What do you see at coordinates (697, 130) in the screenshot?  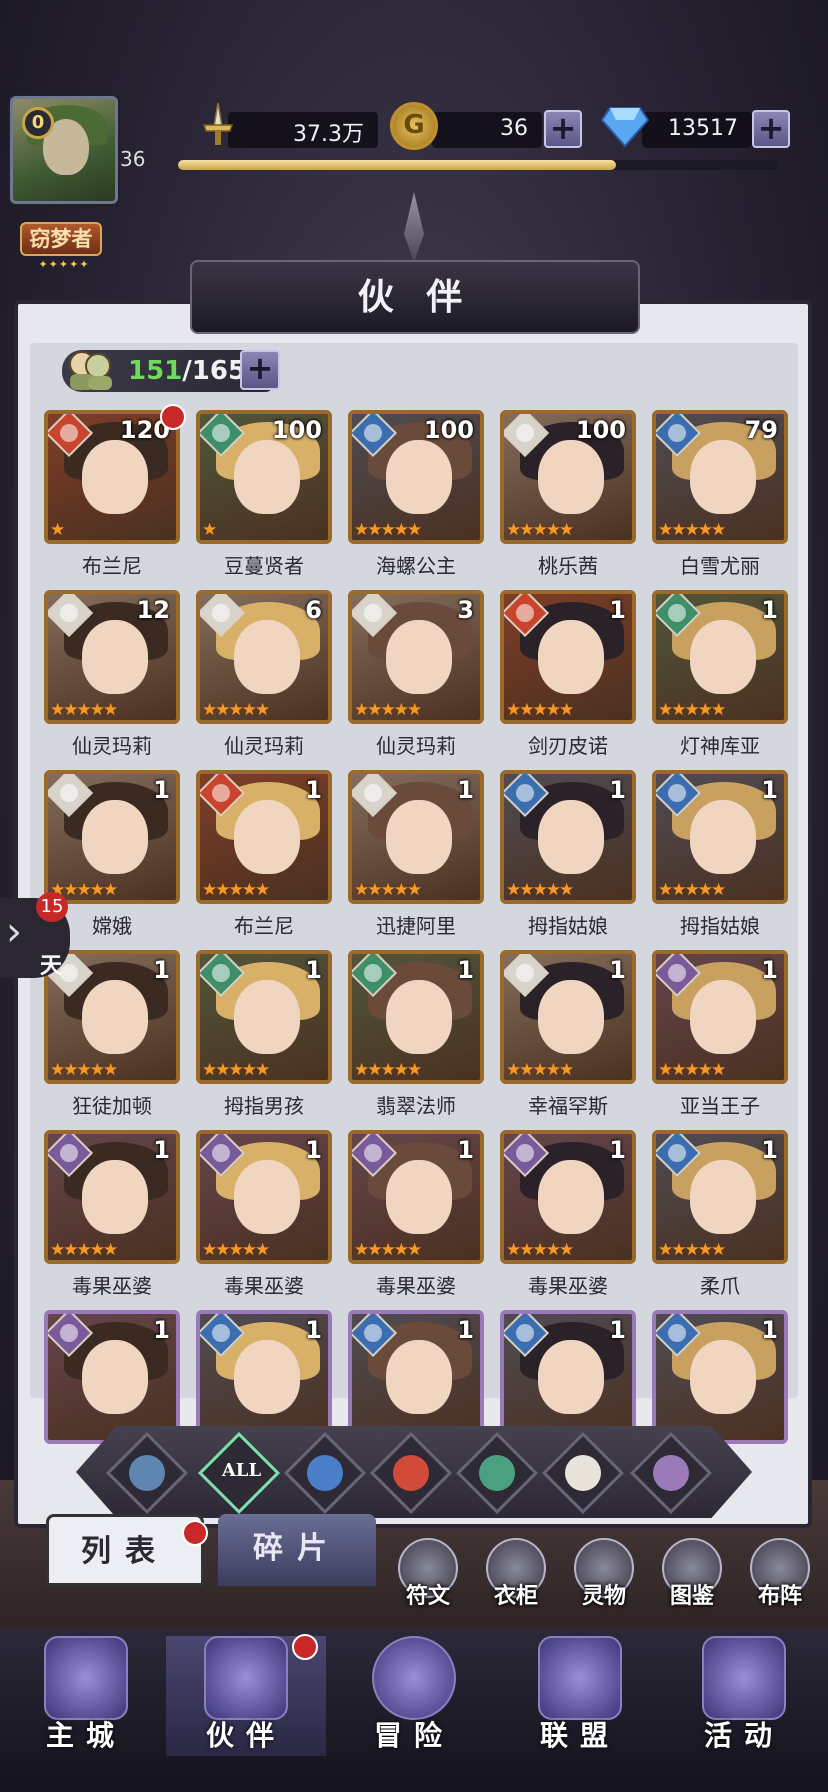 I see `gem-display: 13517` at bounding box center [697, 130].